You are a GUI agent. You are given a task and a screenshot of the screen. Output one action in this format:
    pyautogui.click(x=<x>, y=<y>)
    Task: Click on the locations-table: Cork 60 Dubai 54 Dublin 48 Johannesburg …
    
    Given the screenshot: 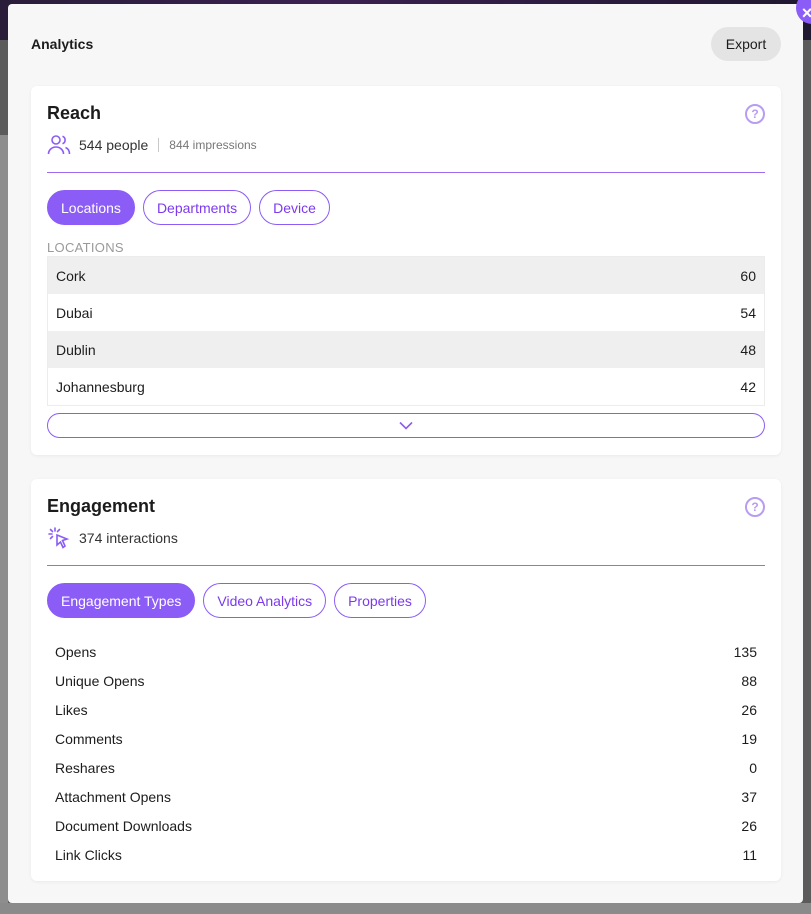 What is the action you would take?
    pyautogui.click(x=406, y=331)
    